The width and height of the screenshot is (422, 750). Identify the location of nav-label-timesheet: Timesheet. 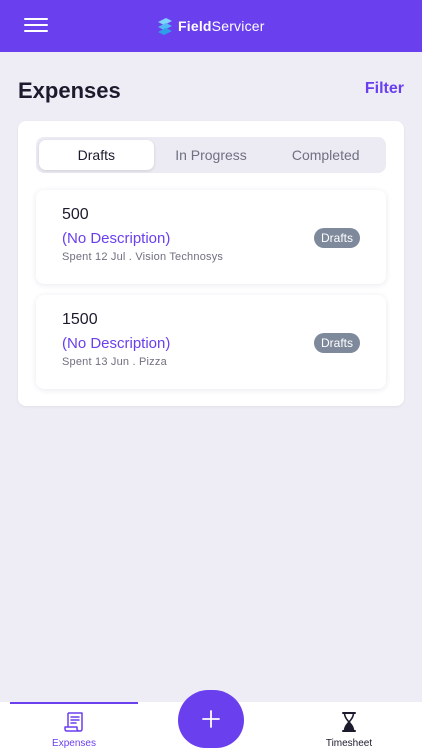
(349, 743).